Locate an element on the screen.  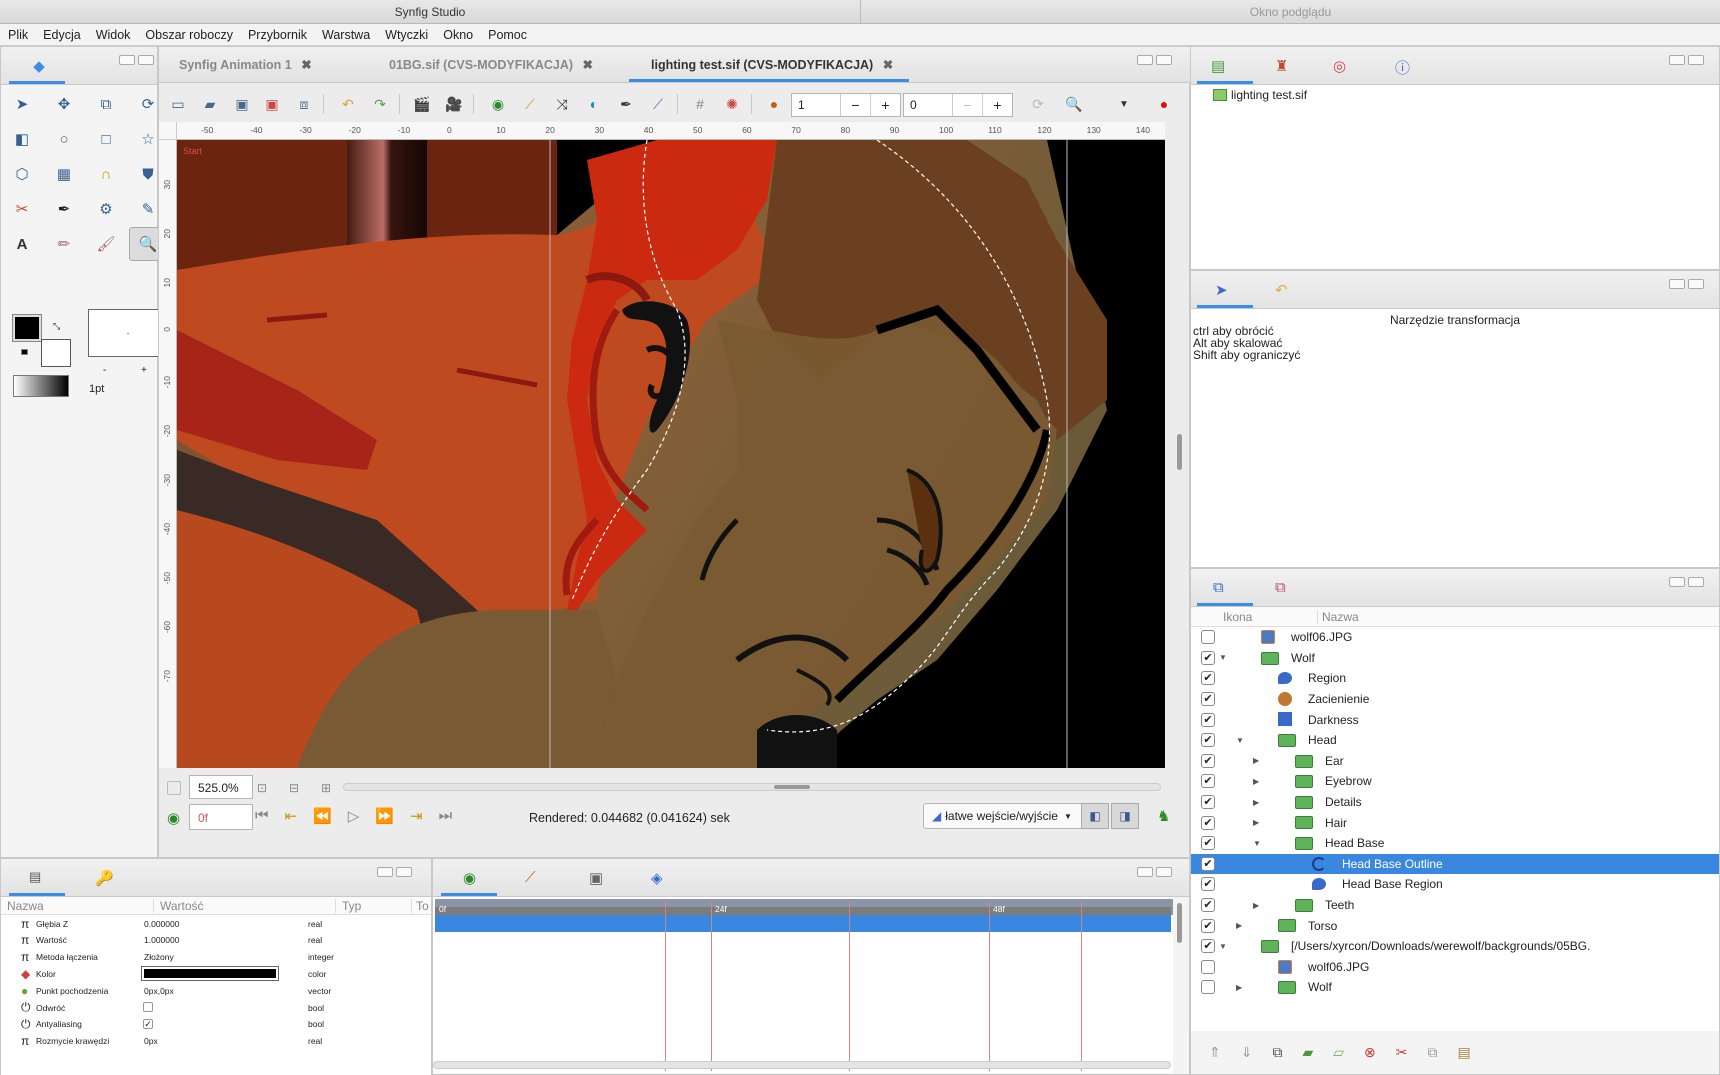
ungroup-layer-icon: ▱ is located at coordinates (1338, 1052).